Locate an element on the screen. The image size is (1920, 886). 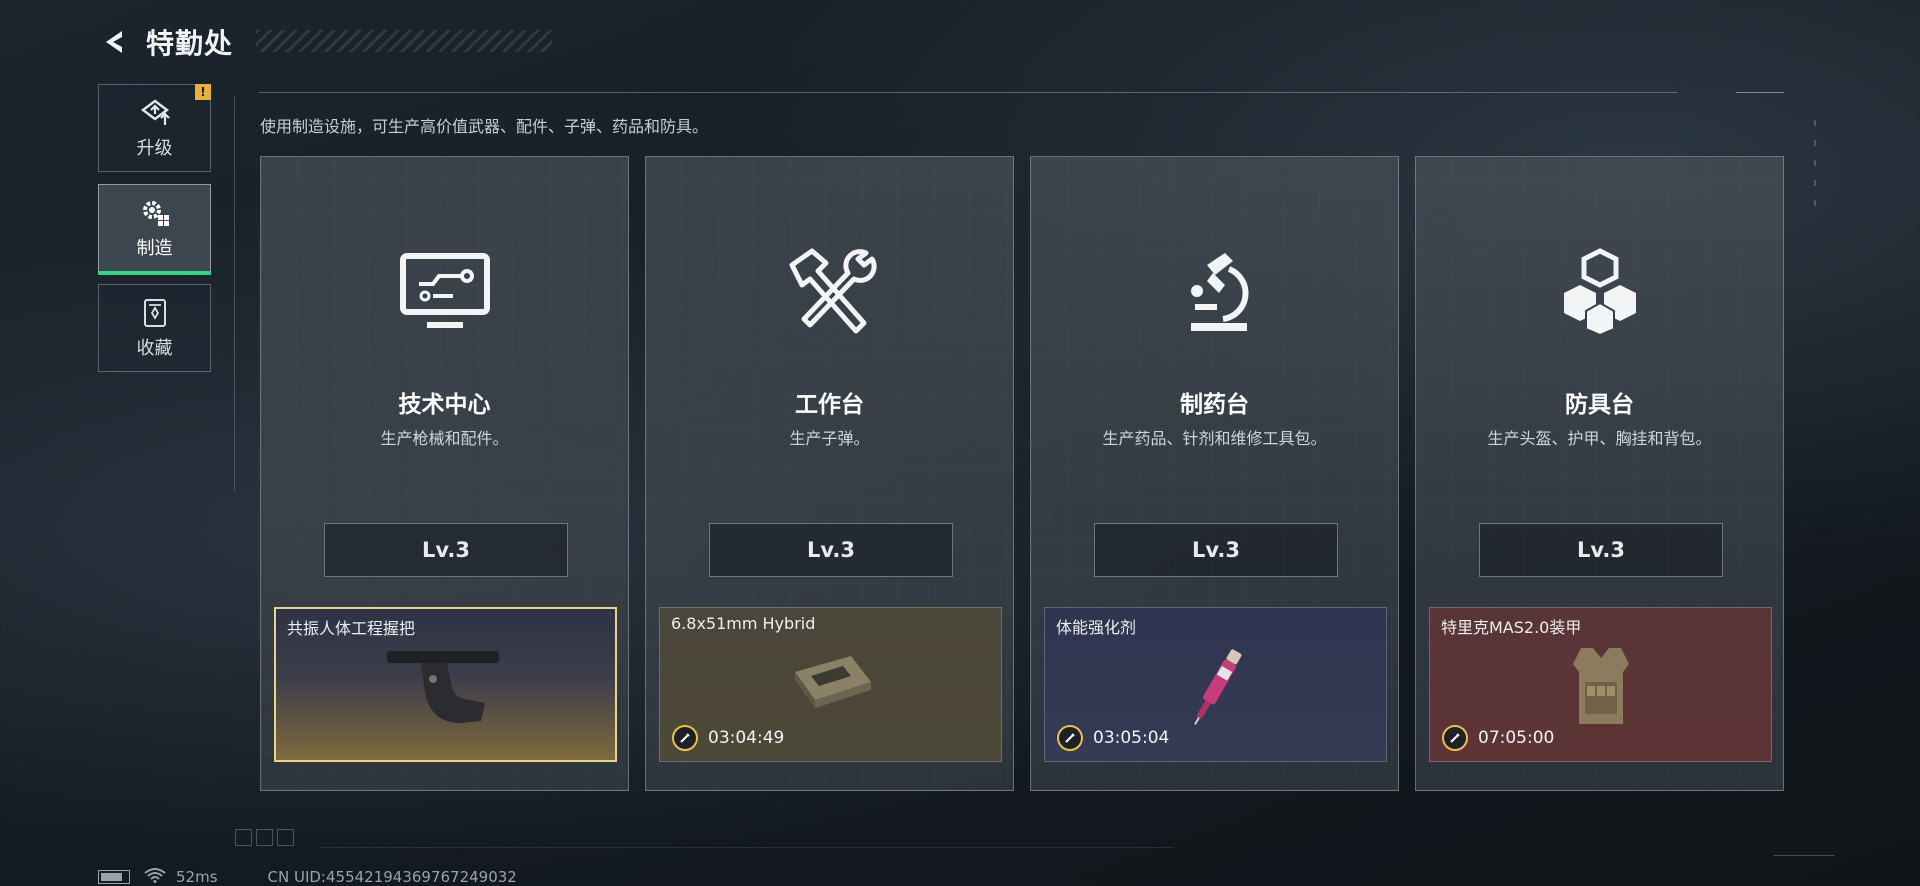
station-desc: 生产枪械和配件。 is located at coordinates (444, 438).